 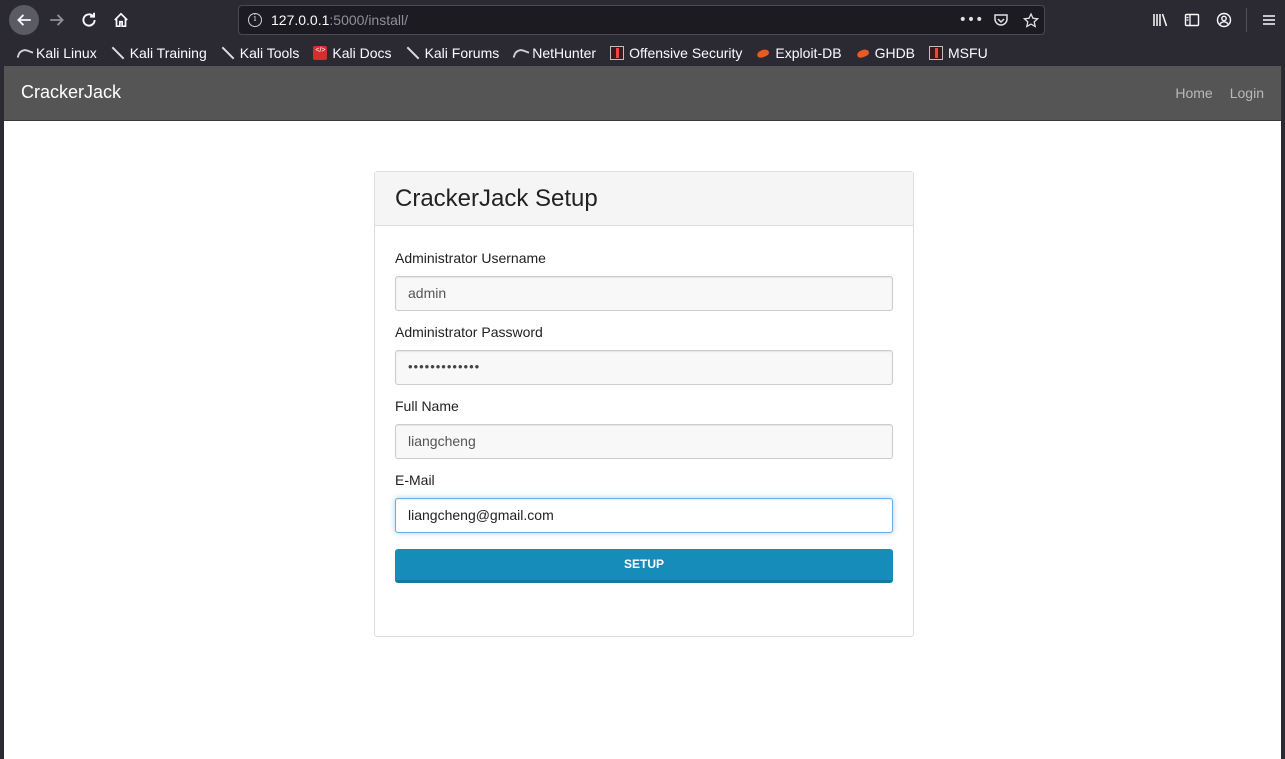 What do you see at coordinates (462, 52) in the screenshot?
I see `bookmark-label: Kali Forums` at bounding box center [462, 52].